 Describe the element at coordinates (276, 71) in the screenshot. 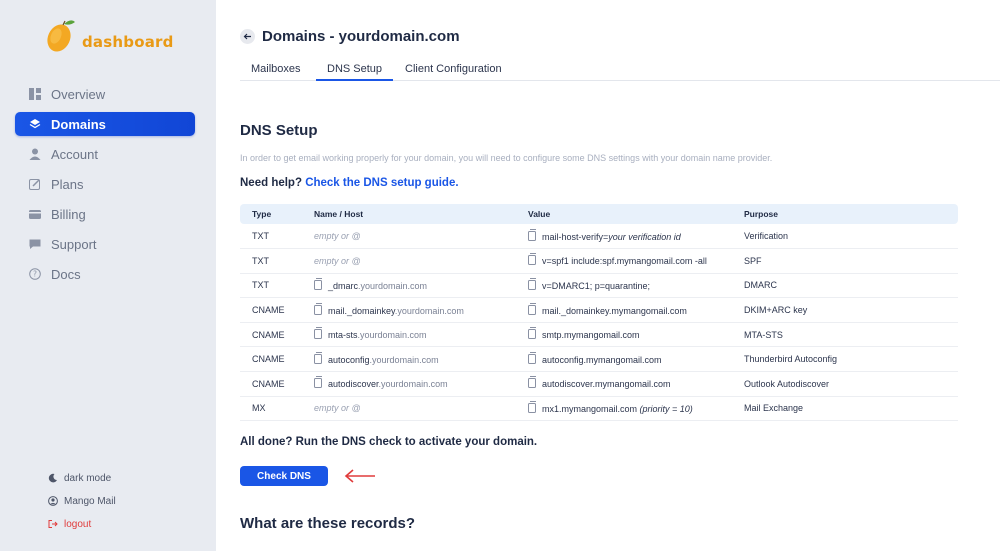

I see `tab-mailboxes: Mailboxes` at that location.